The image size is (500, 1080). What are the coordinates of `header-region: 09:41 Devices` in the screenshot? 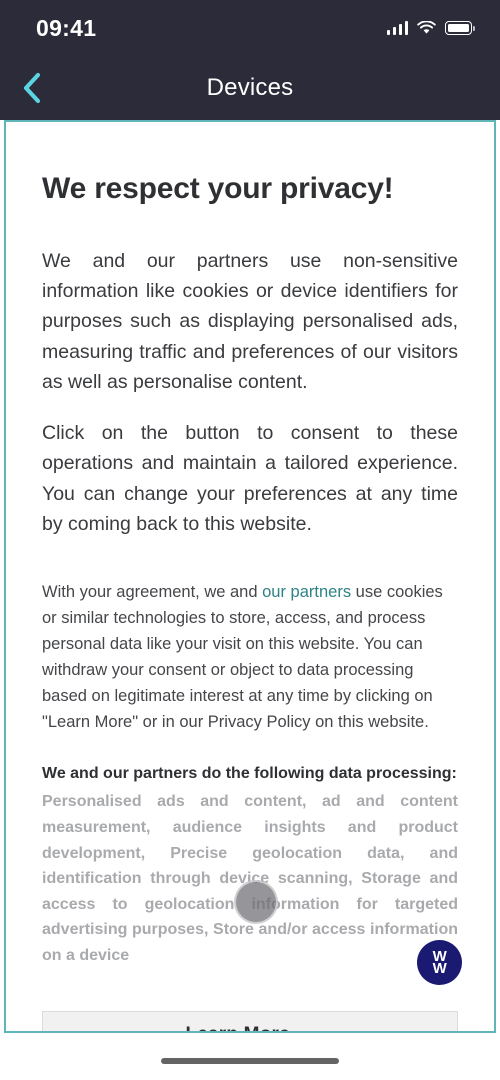 It's located at (250, 60).